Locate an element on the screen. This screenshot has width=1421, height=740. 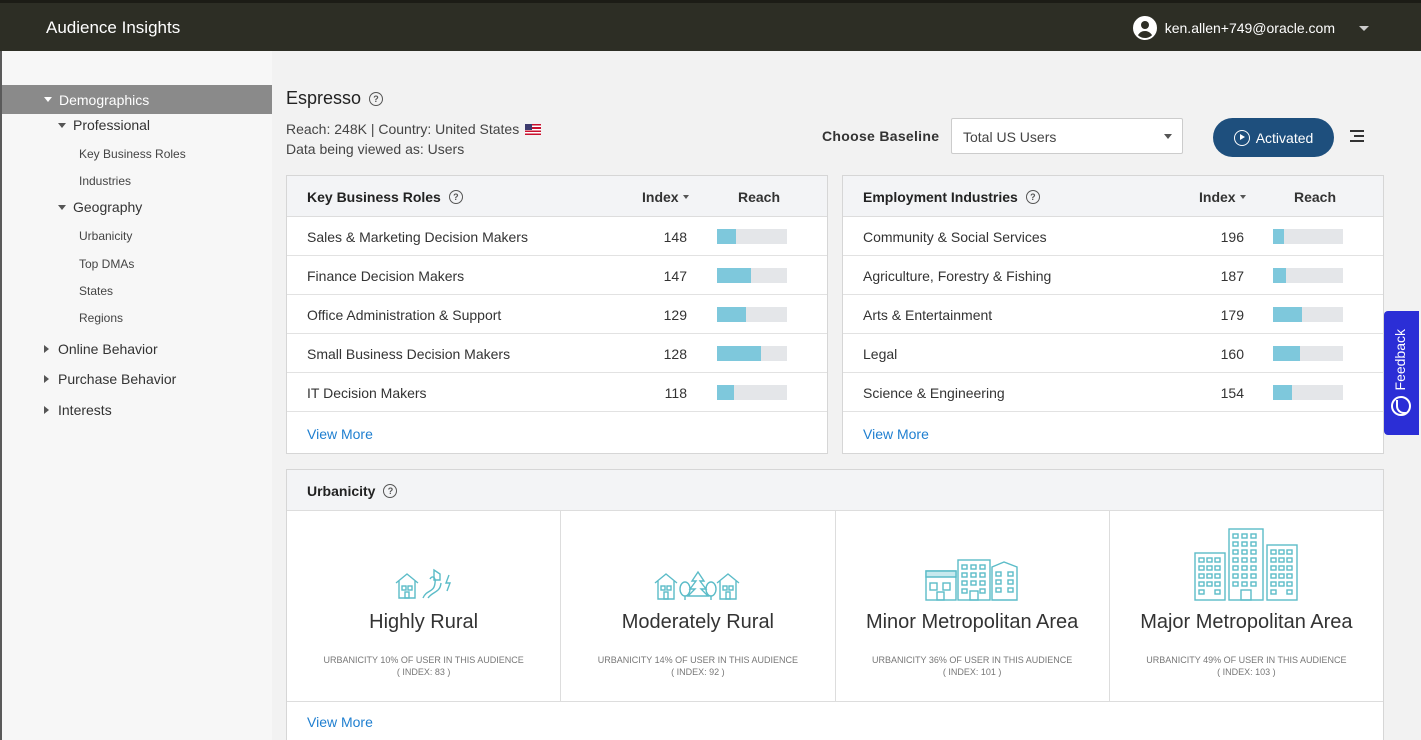
row-index: 128 is located at coordinates (675, 354).